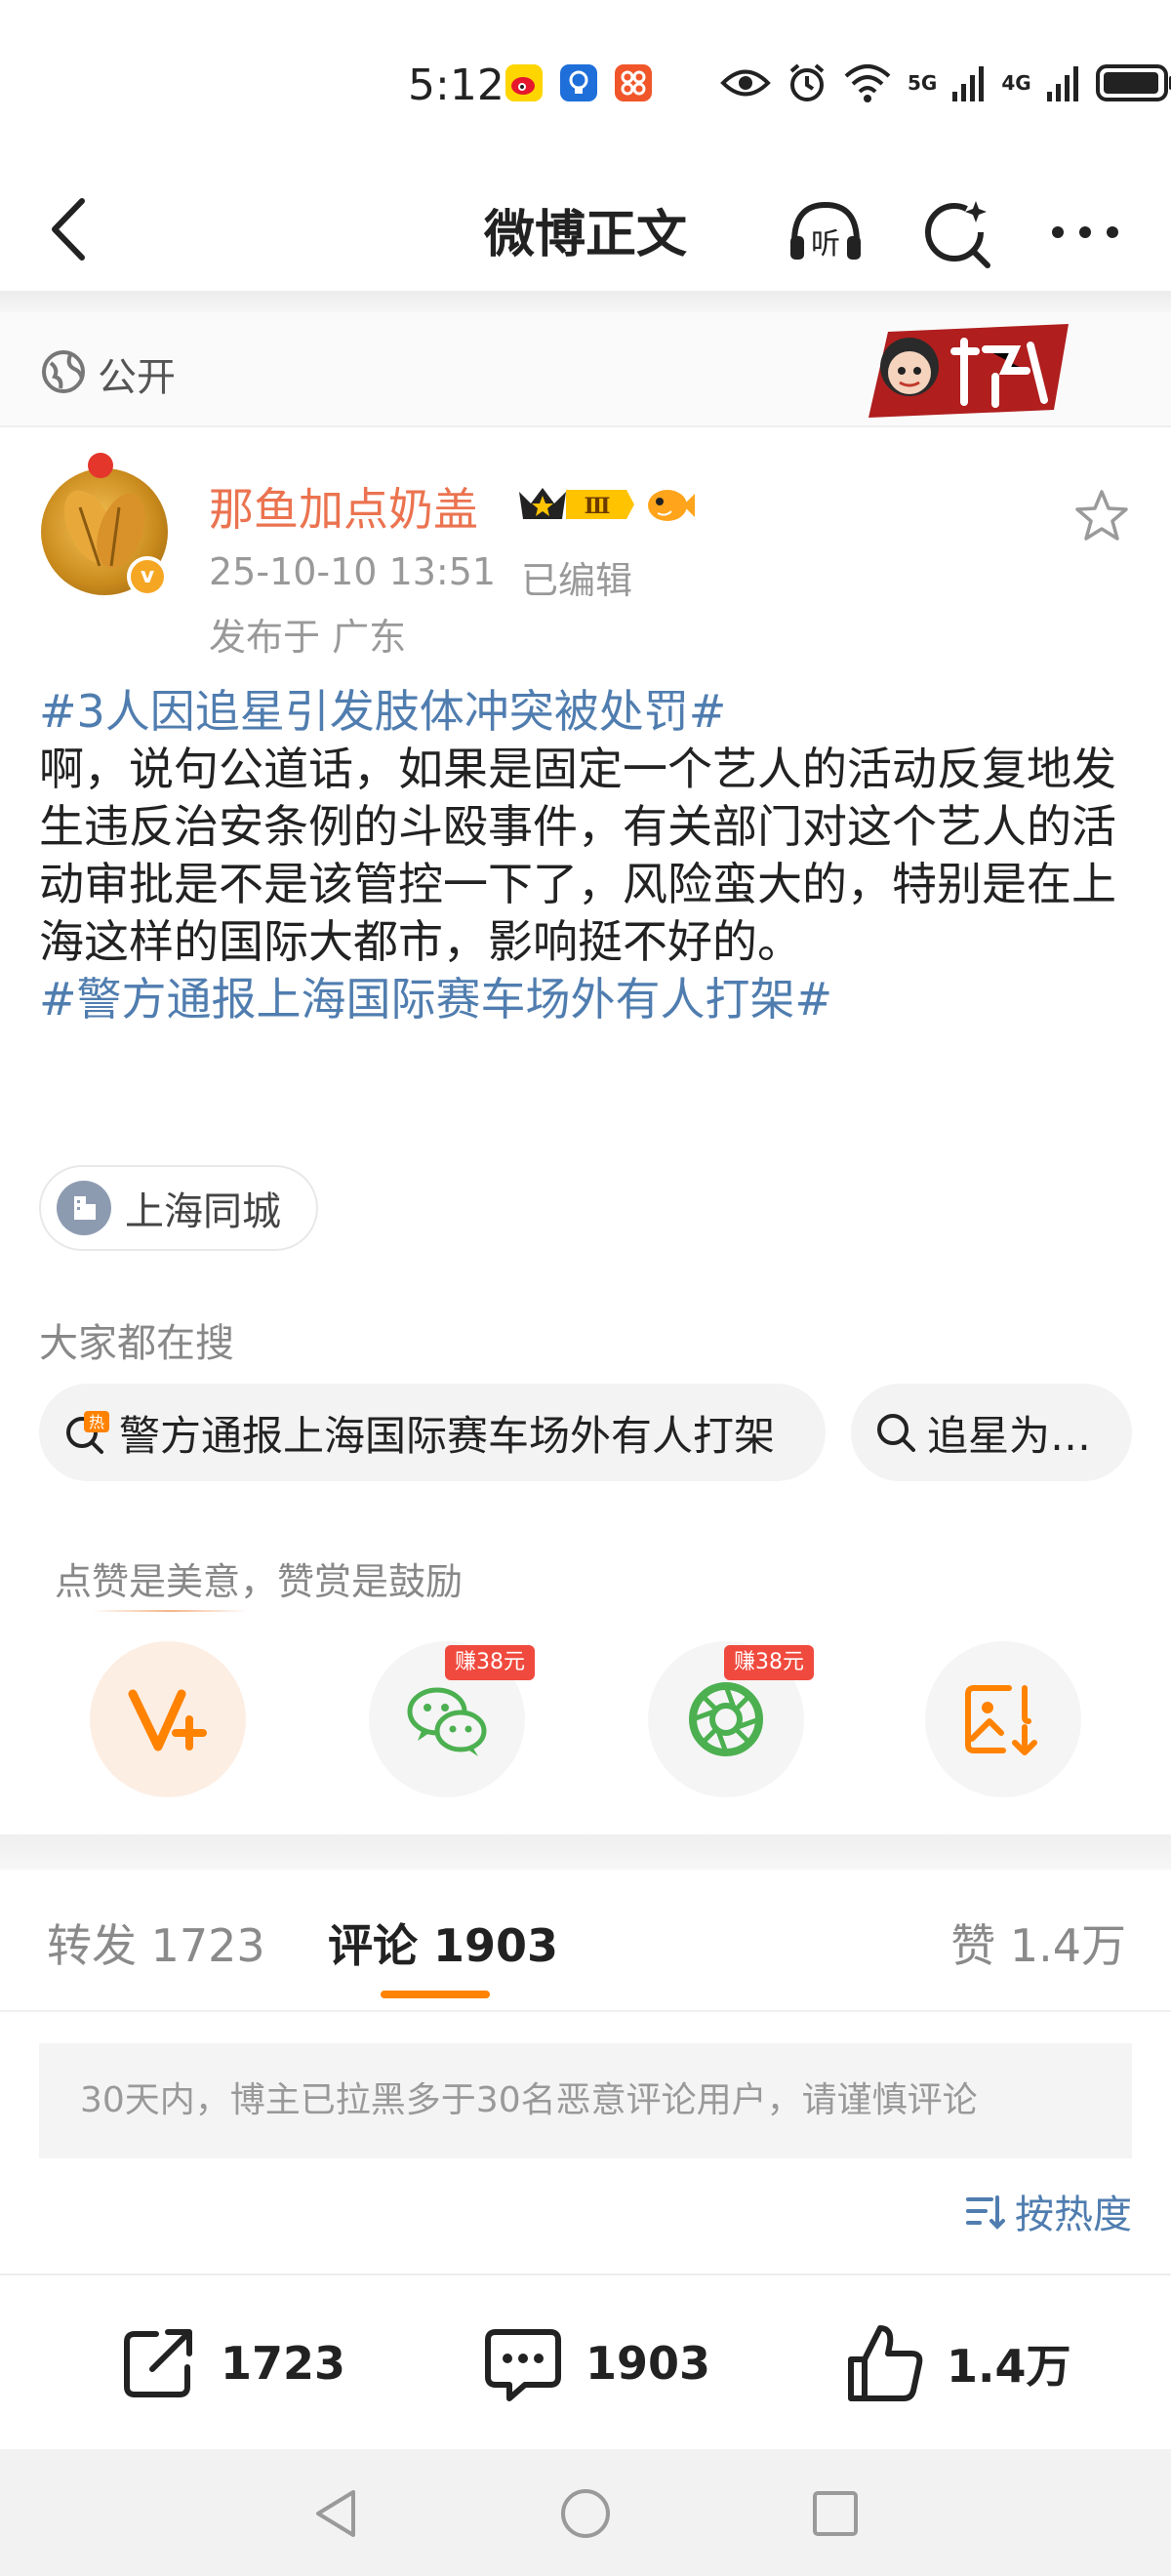  Describe the element at coordinates (1038, 1943) in the screenshot. I see `tab-like: 赞 1.4万` at that location.